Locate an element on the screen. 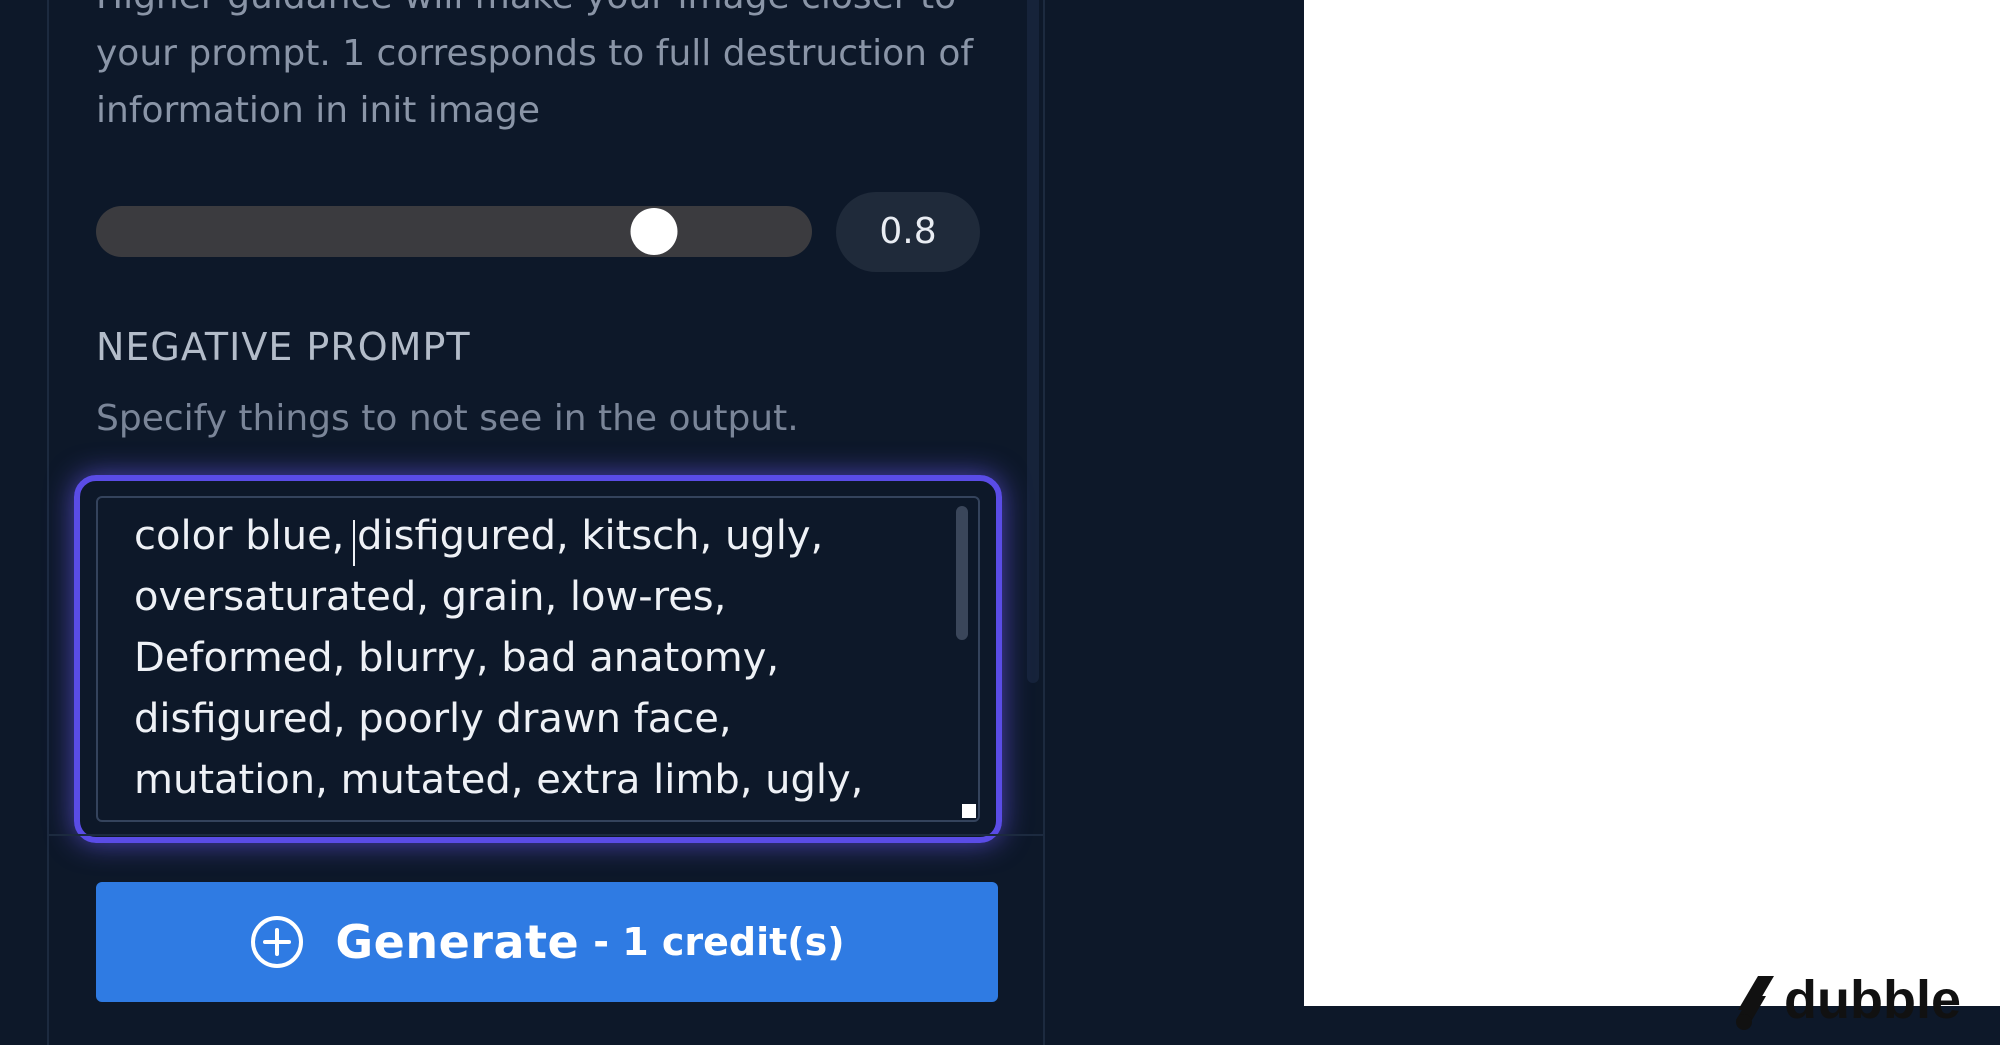  dubble-logo-icon is located at coordinates (1755, 1003).